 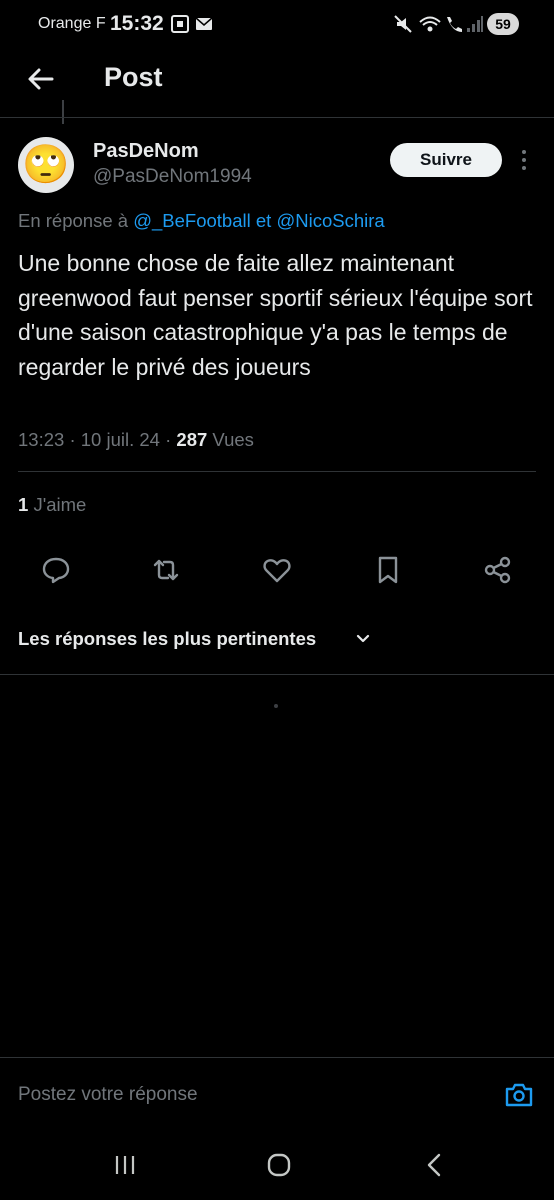 What do you see at coordinates (180, 24) in the screenshot?
I see `screenshot-icon` at bounding box center [180, 24].